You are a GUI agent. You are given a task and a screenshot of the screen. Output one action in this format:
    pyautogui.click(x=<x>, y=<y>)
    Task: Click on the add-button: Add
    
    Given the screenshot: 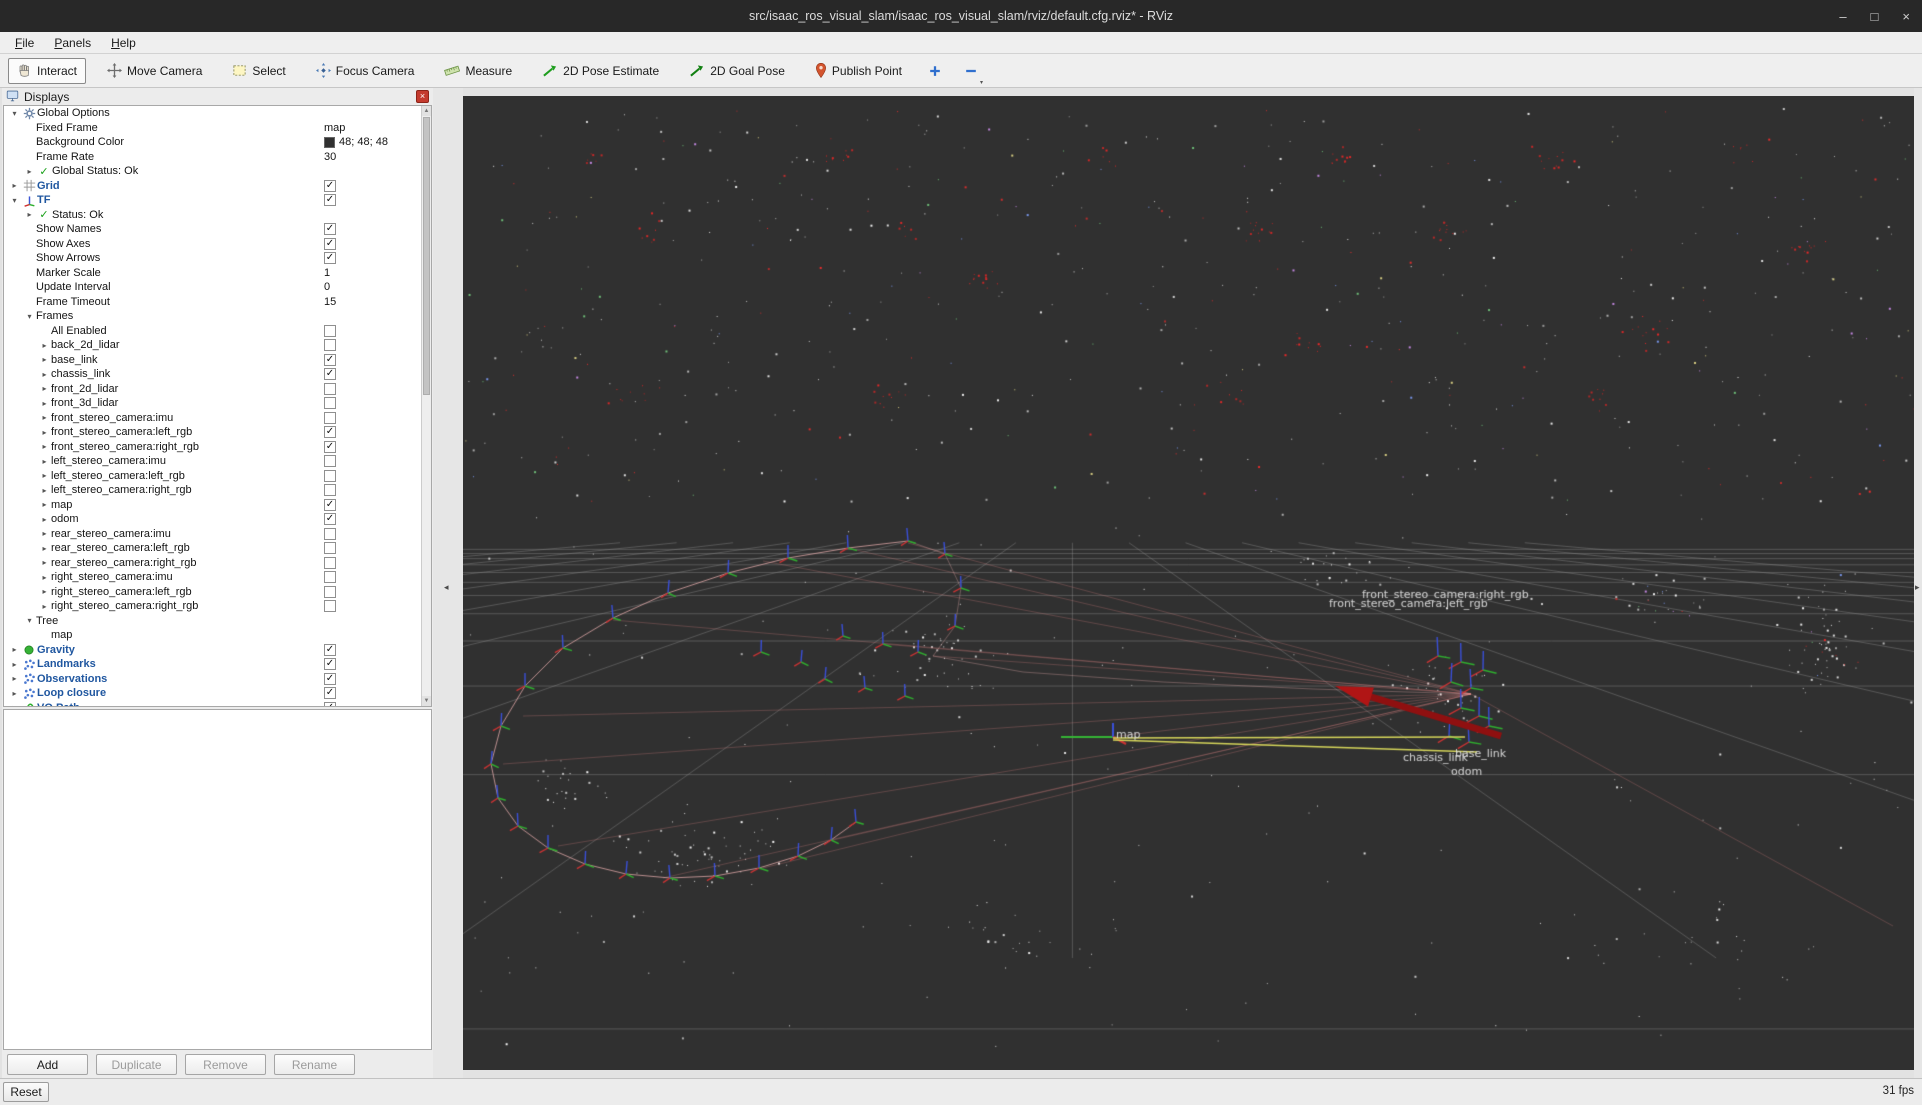 What is the action you would take?
    pyautogui.click(x=47, y=1064)
    